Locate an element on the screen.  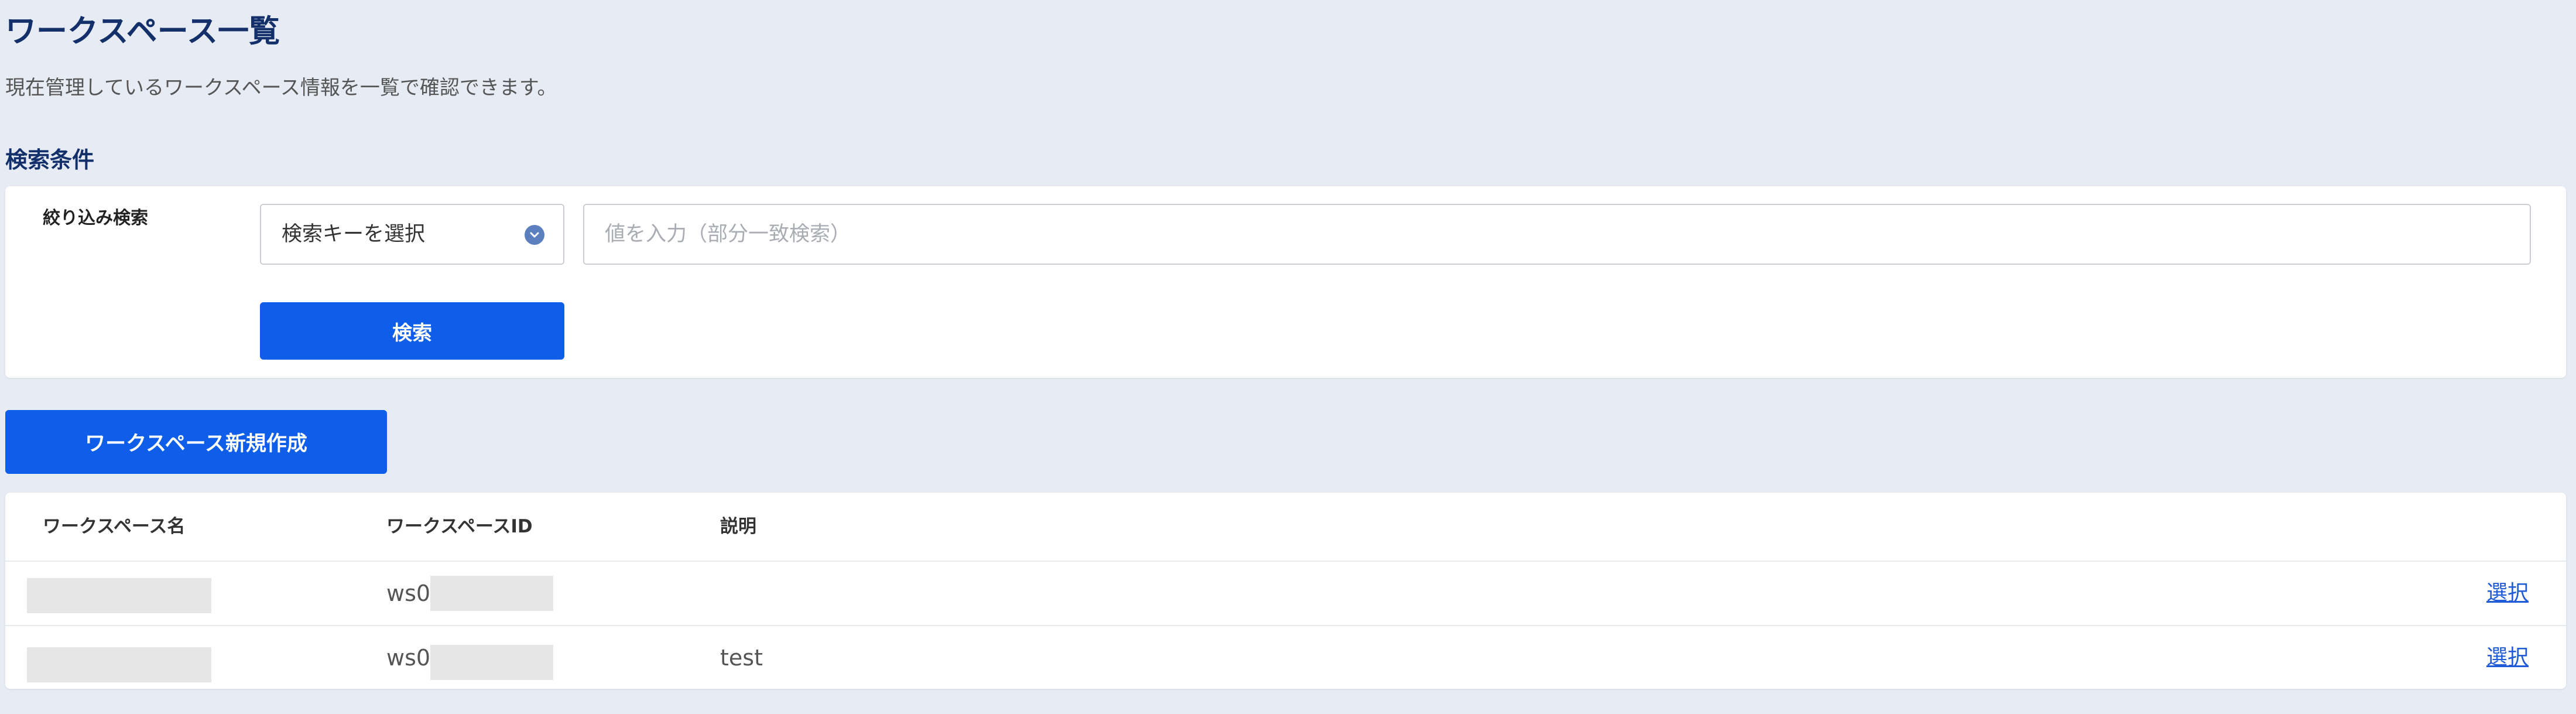
column-header-workspace-id: ワークスペースID is located at coordinates (459, 526).